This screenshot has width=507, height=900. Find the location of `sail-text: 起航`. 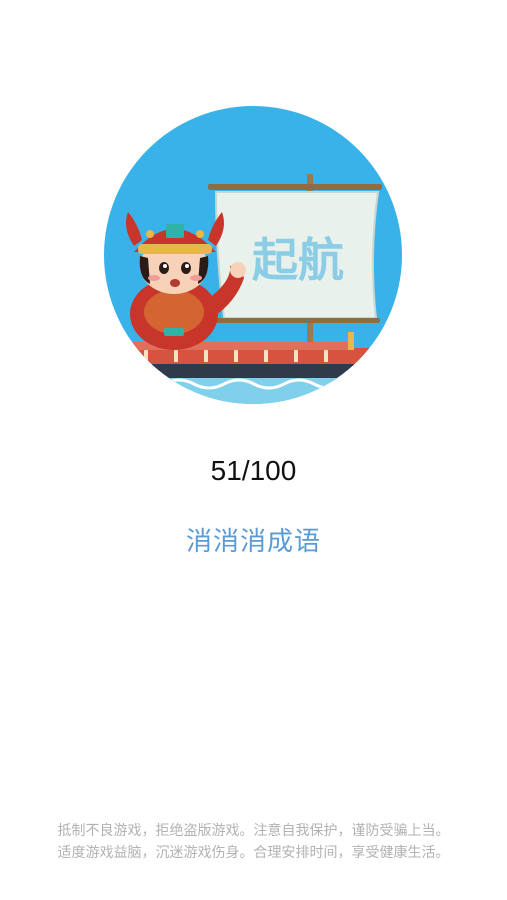

sail-text: 起航 is located at coordinates (298, 260).